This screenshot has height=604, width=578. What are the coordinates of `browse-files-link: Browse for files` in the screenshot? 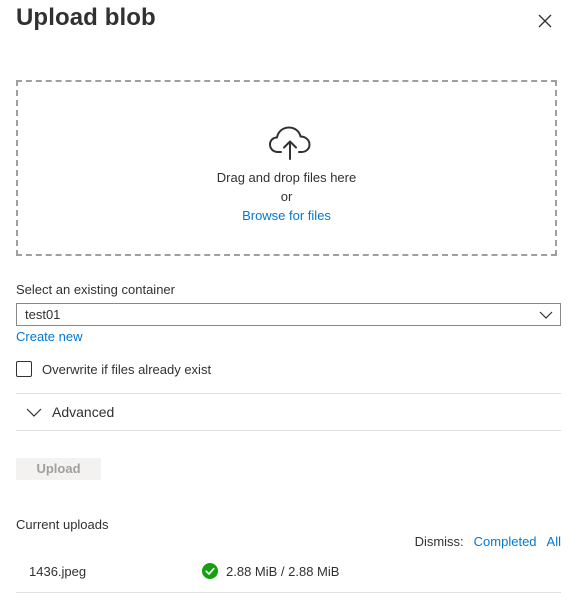 It's located at (286, 215).